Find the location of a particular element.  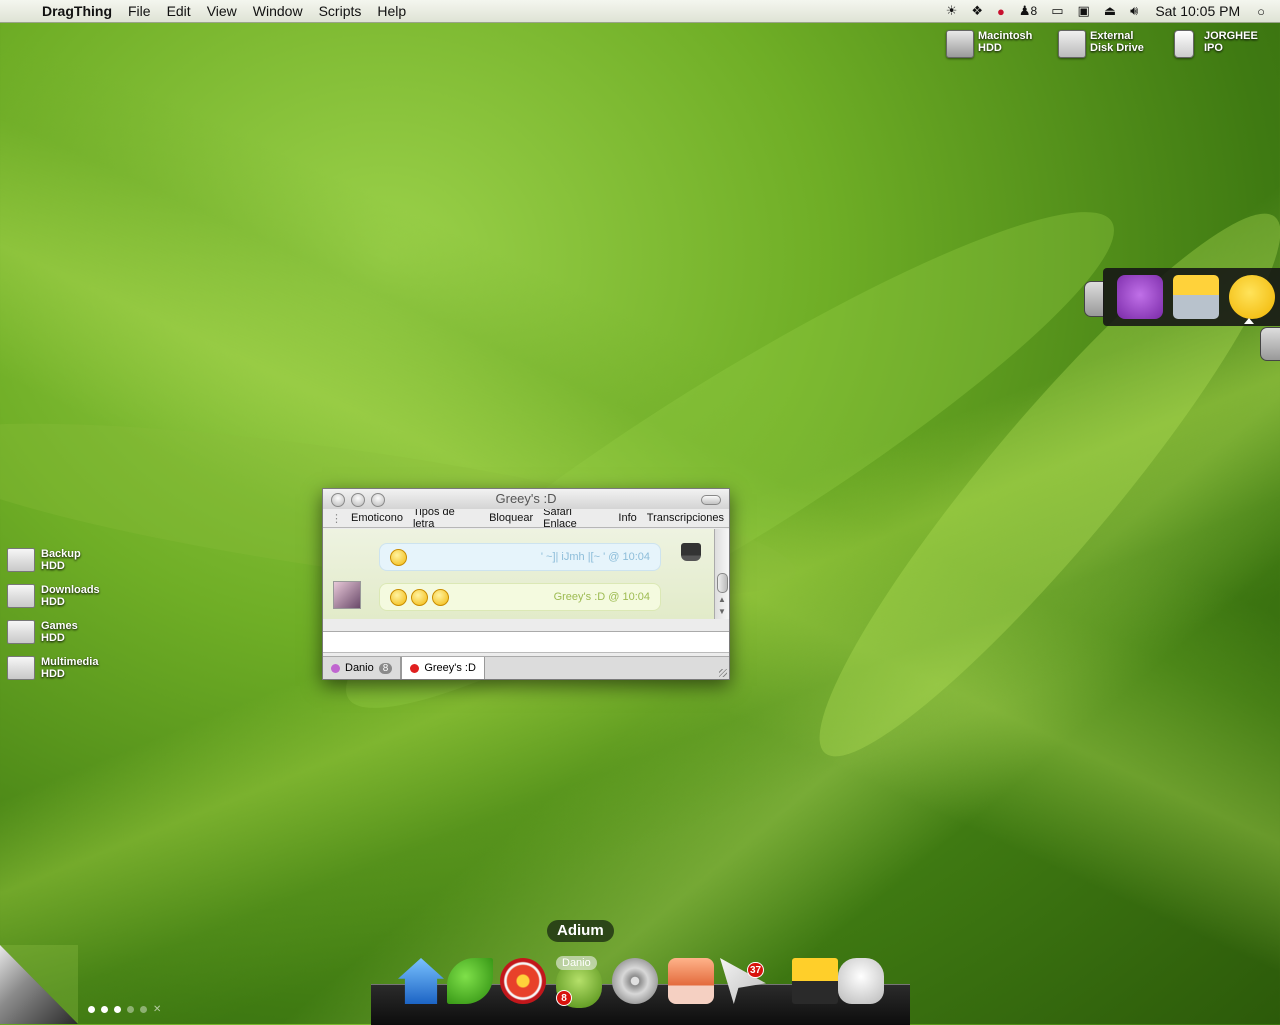

unread-badge: 8 is located at coordinates (385, 668).